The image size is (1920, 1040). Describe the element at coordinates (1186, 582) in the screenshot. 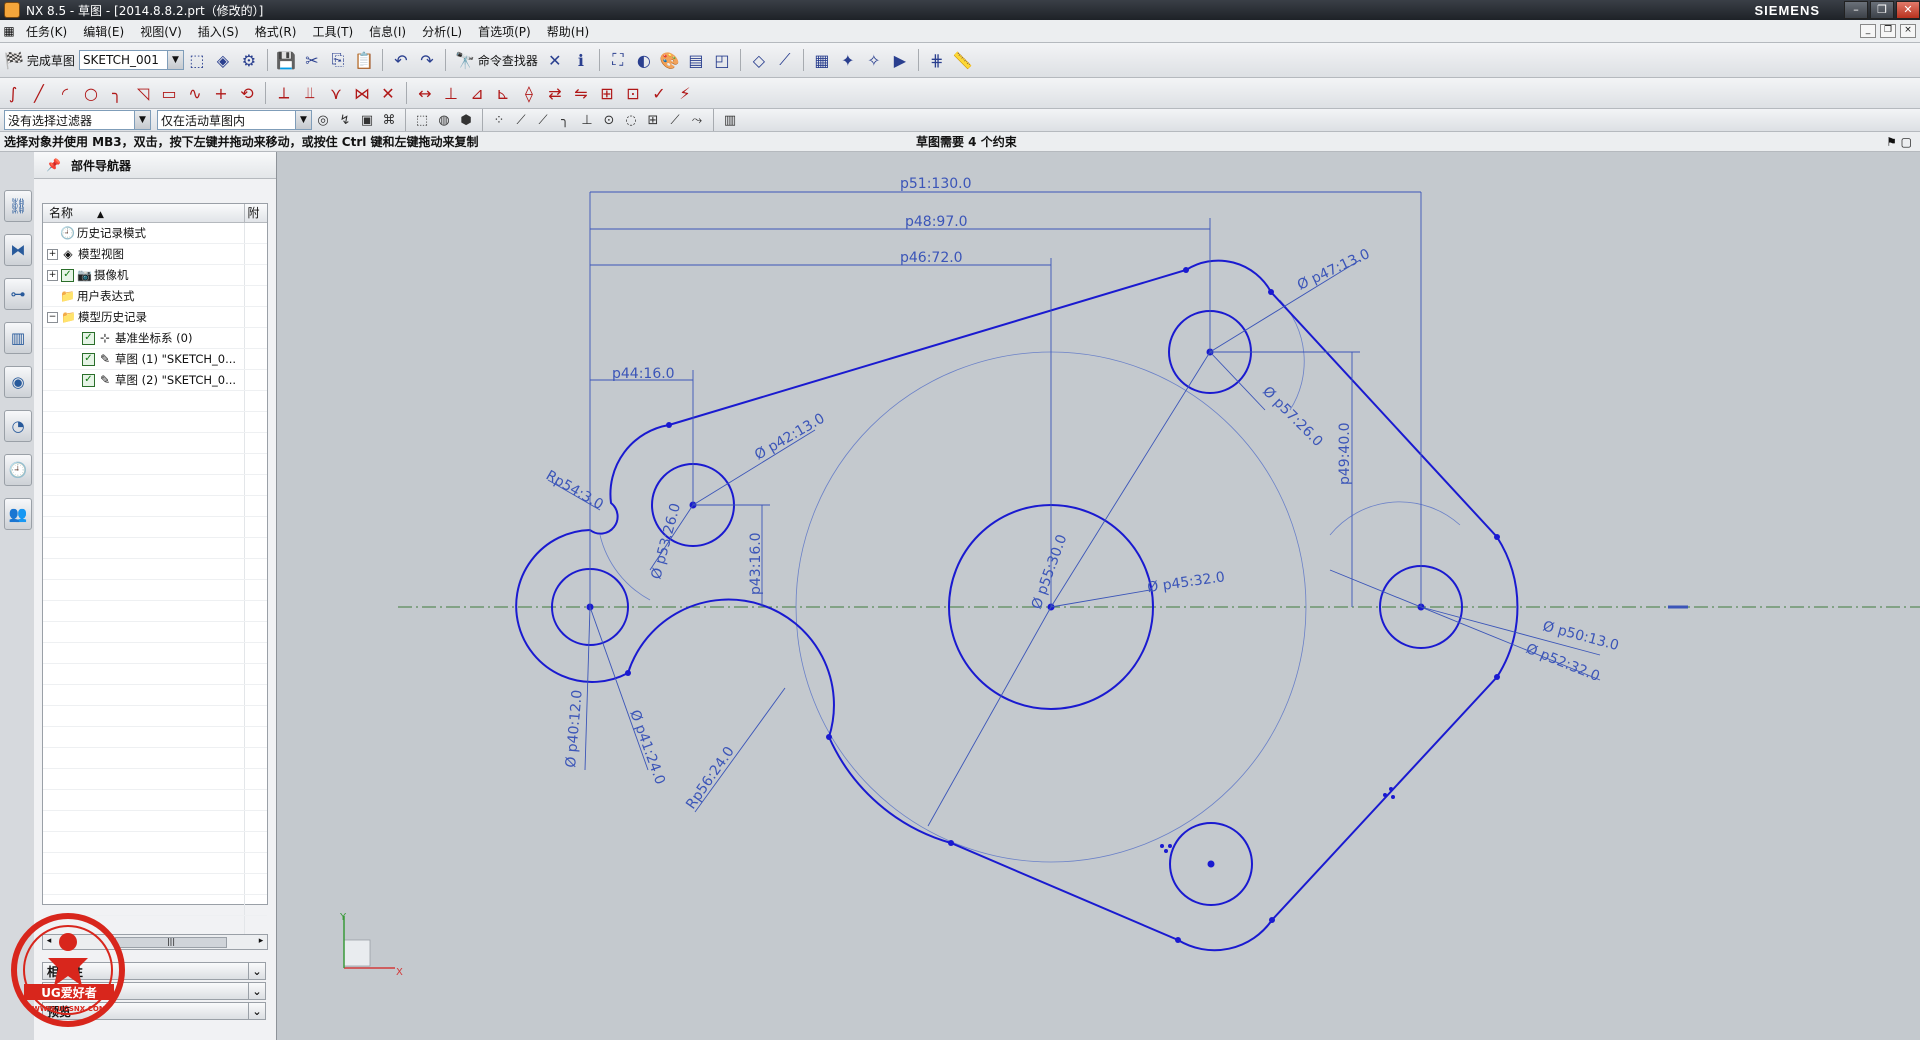

I see `dim-p45: Ø p45:32.0` at that location.